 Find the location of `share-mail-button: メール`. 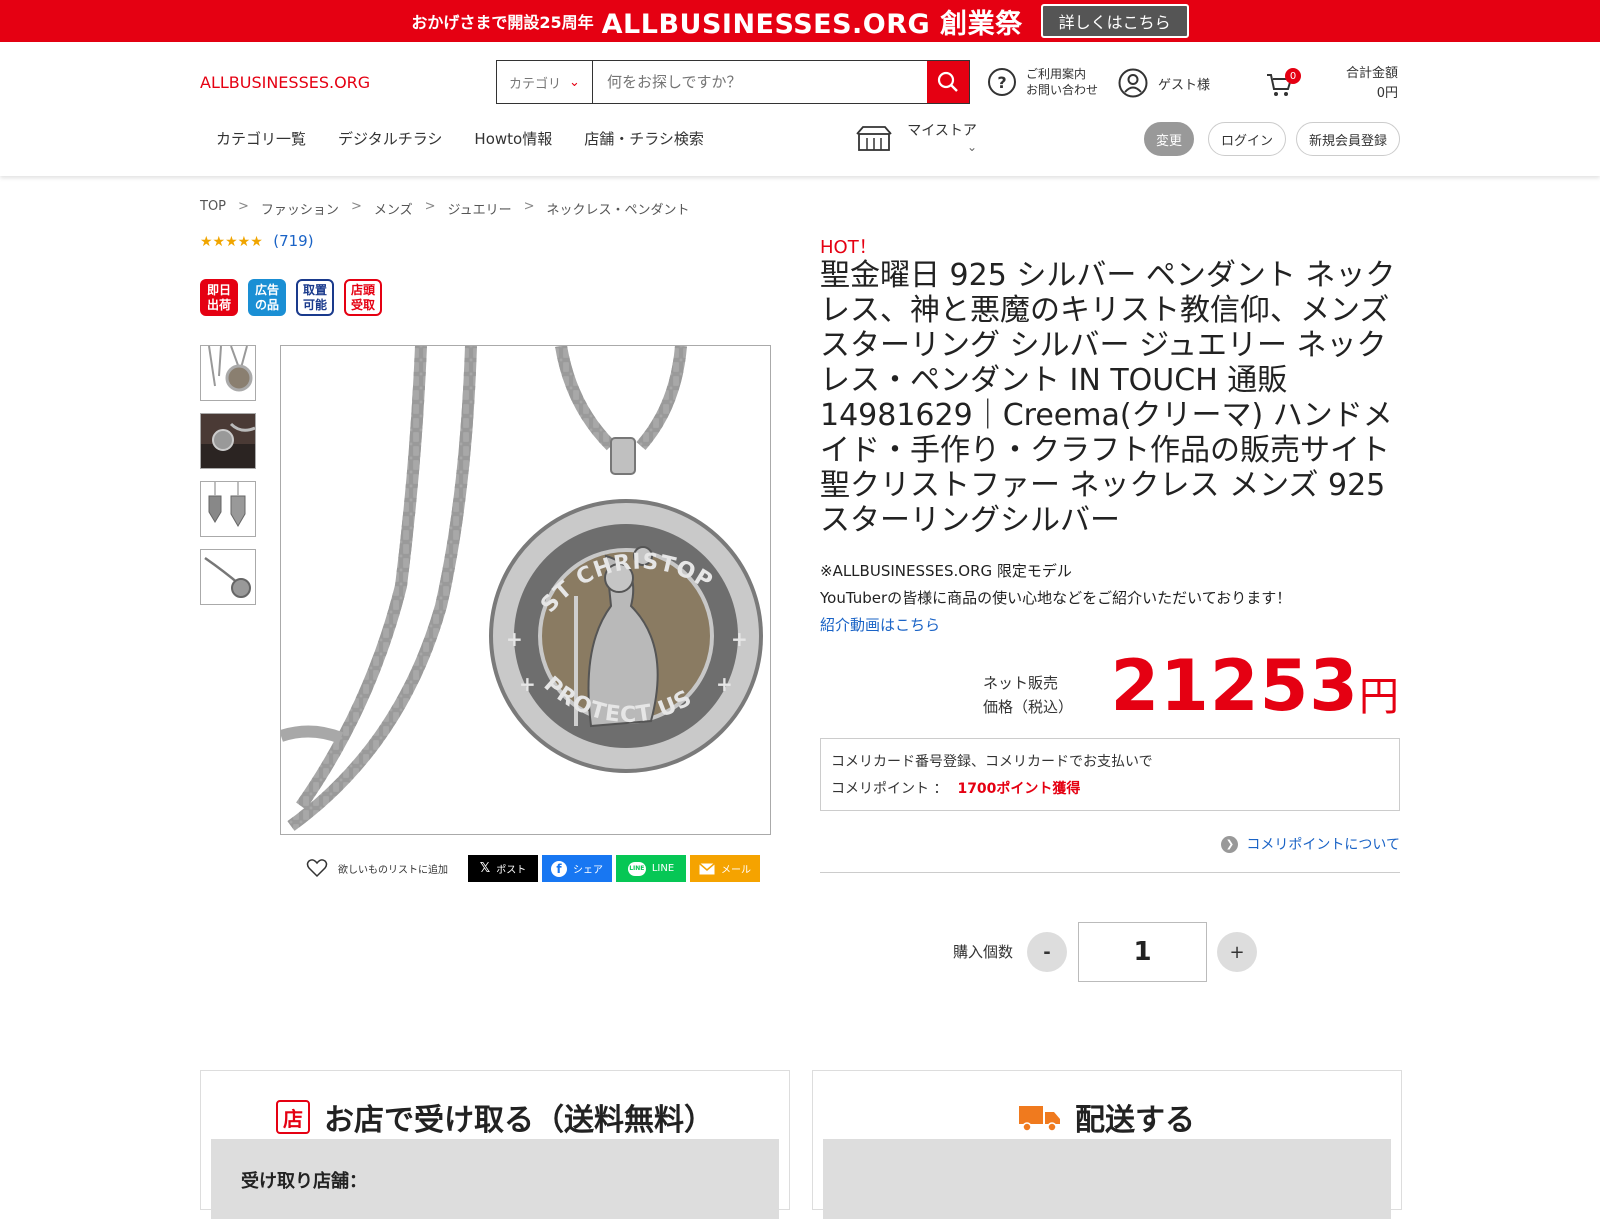

share-mail-button: メール is located at coordinates (725, 868).